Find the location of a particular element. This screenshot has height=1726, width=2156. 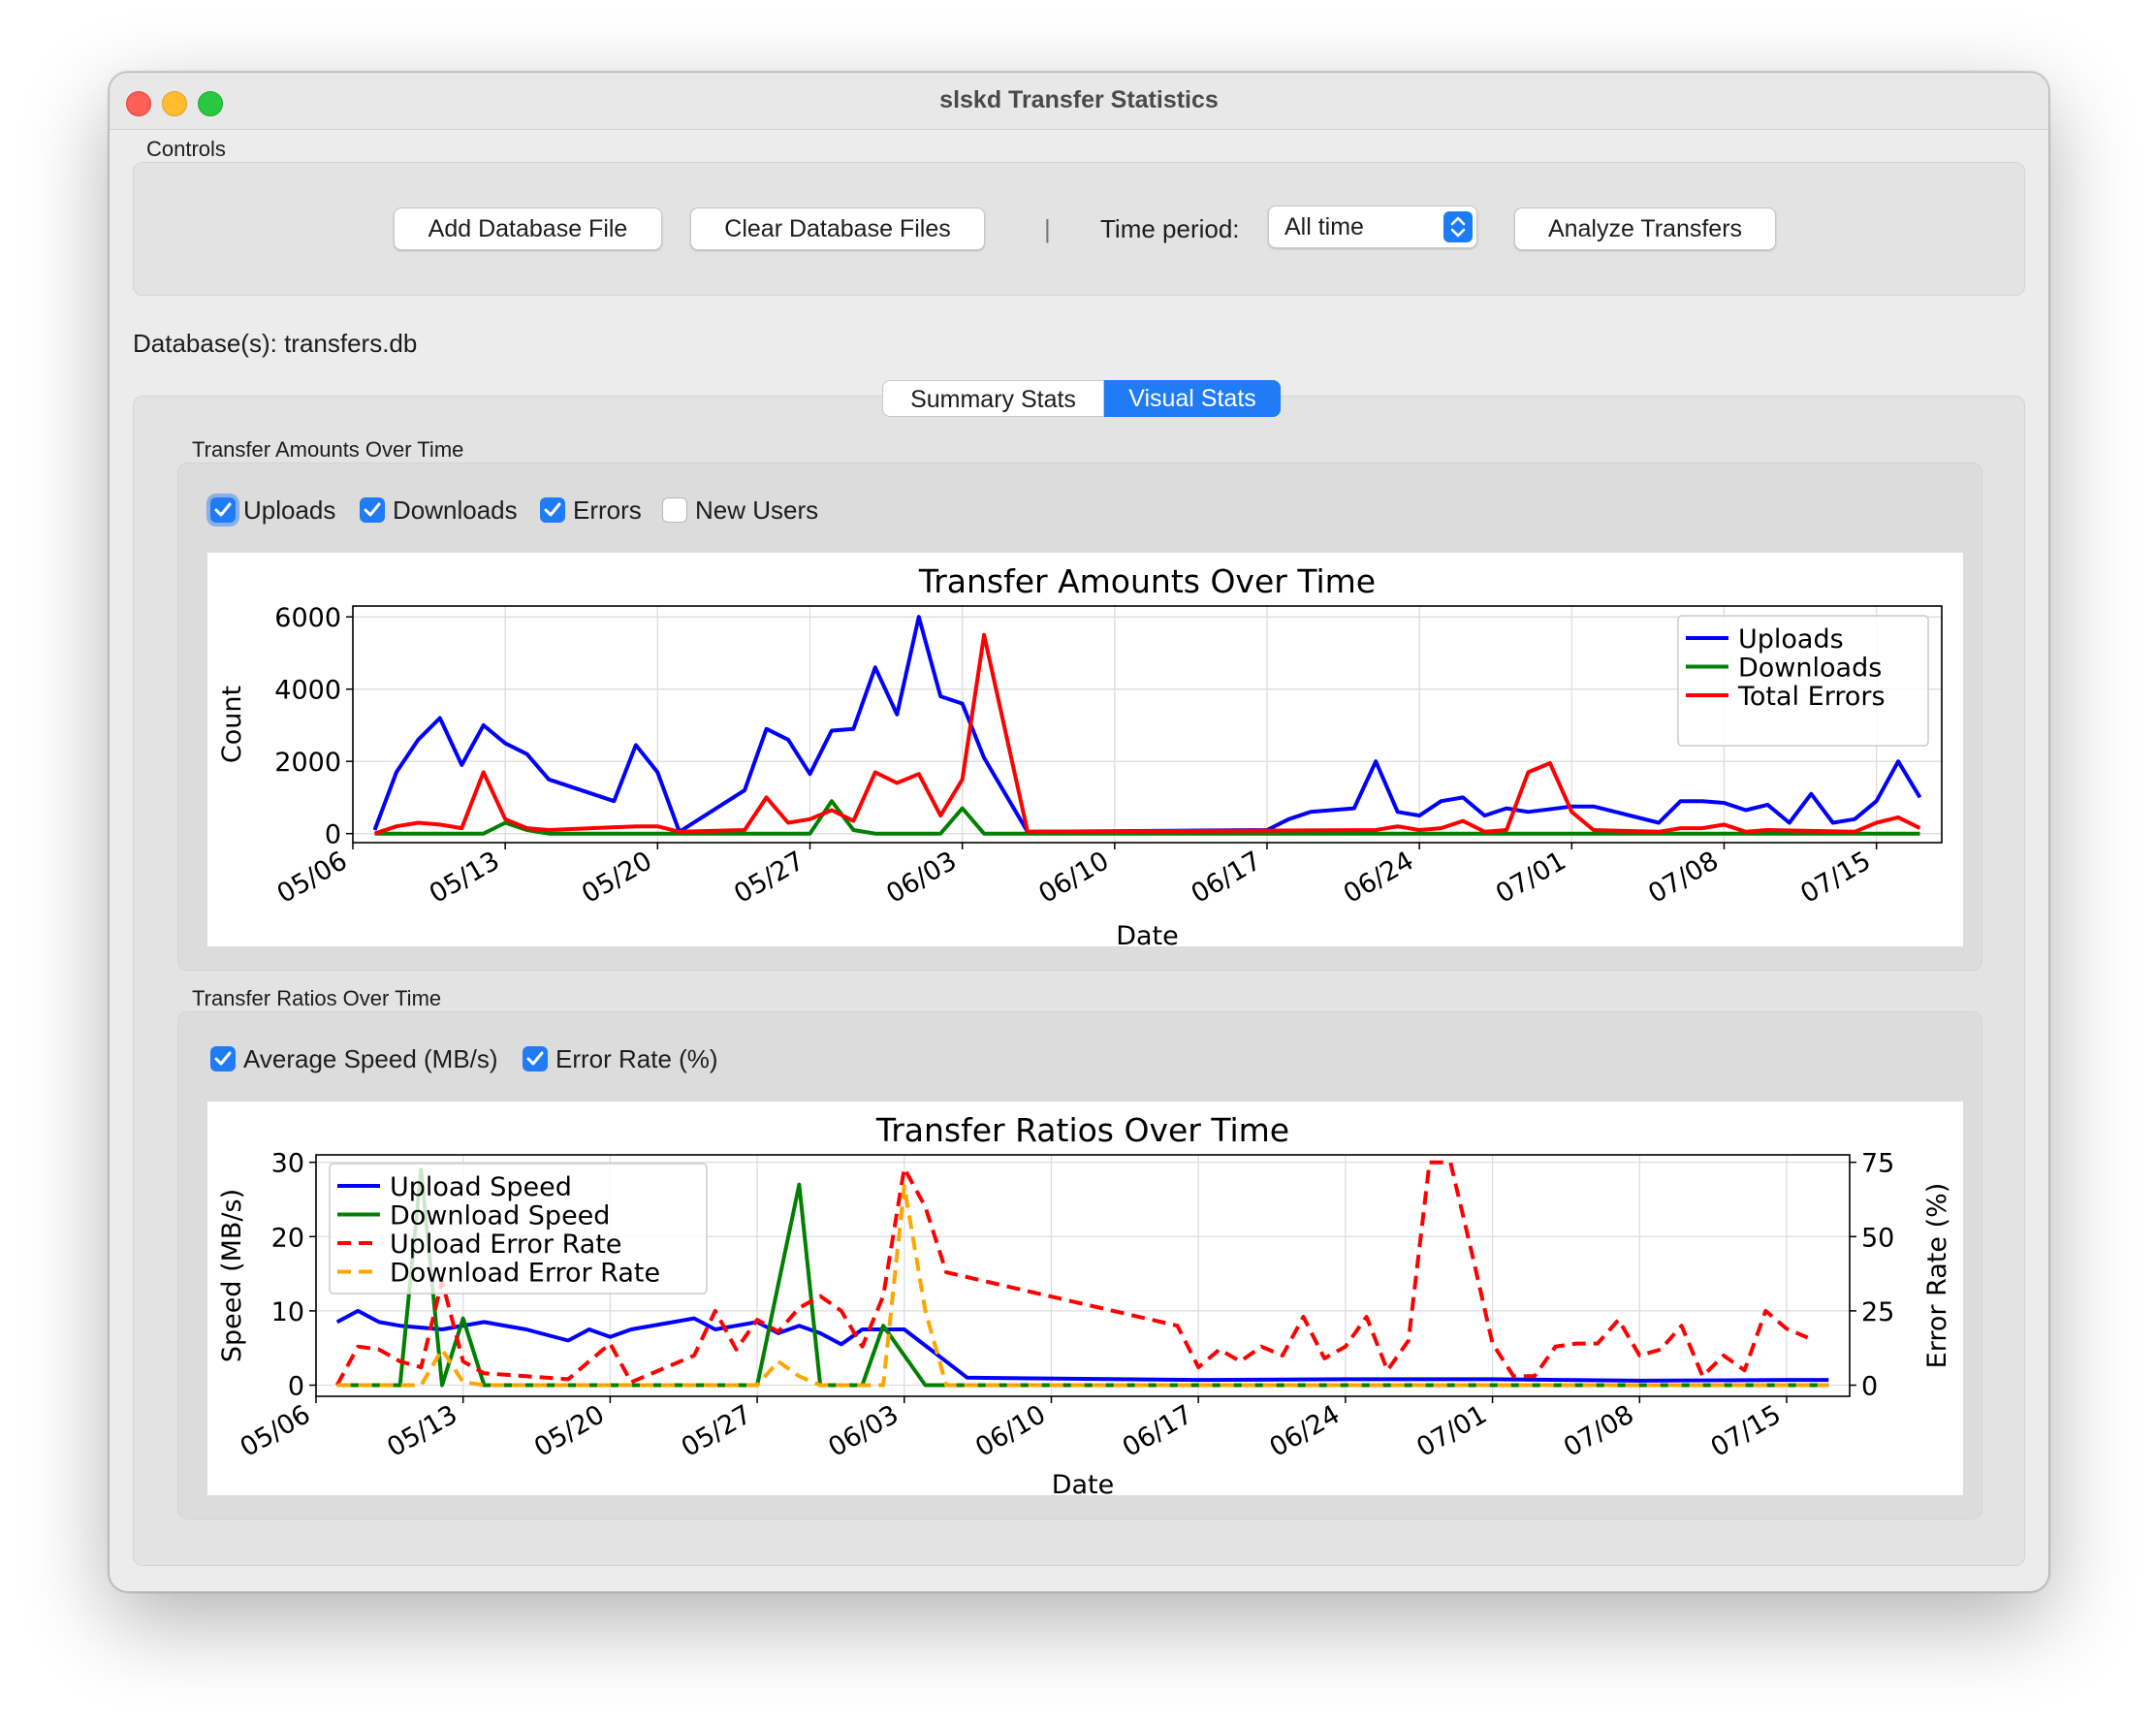

error-rate-checkbox: Error Rate (%) is located at coordinates (620, 1058).